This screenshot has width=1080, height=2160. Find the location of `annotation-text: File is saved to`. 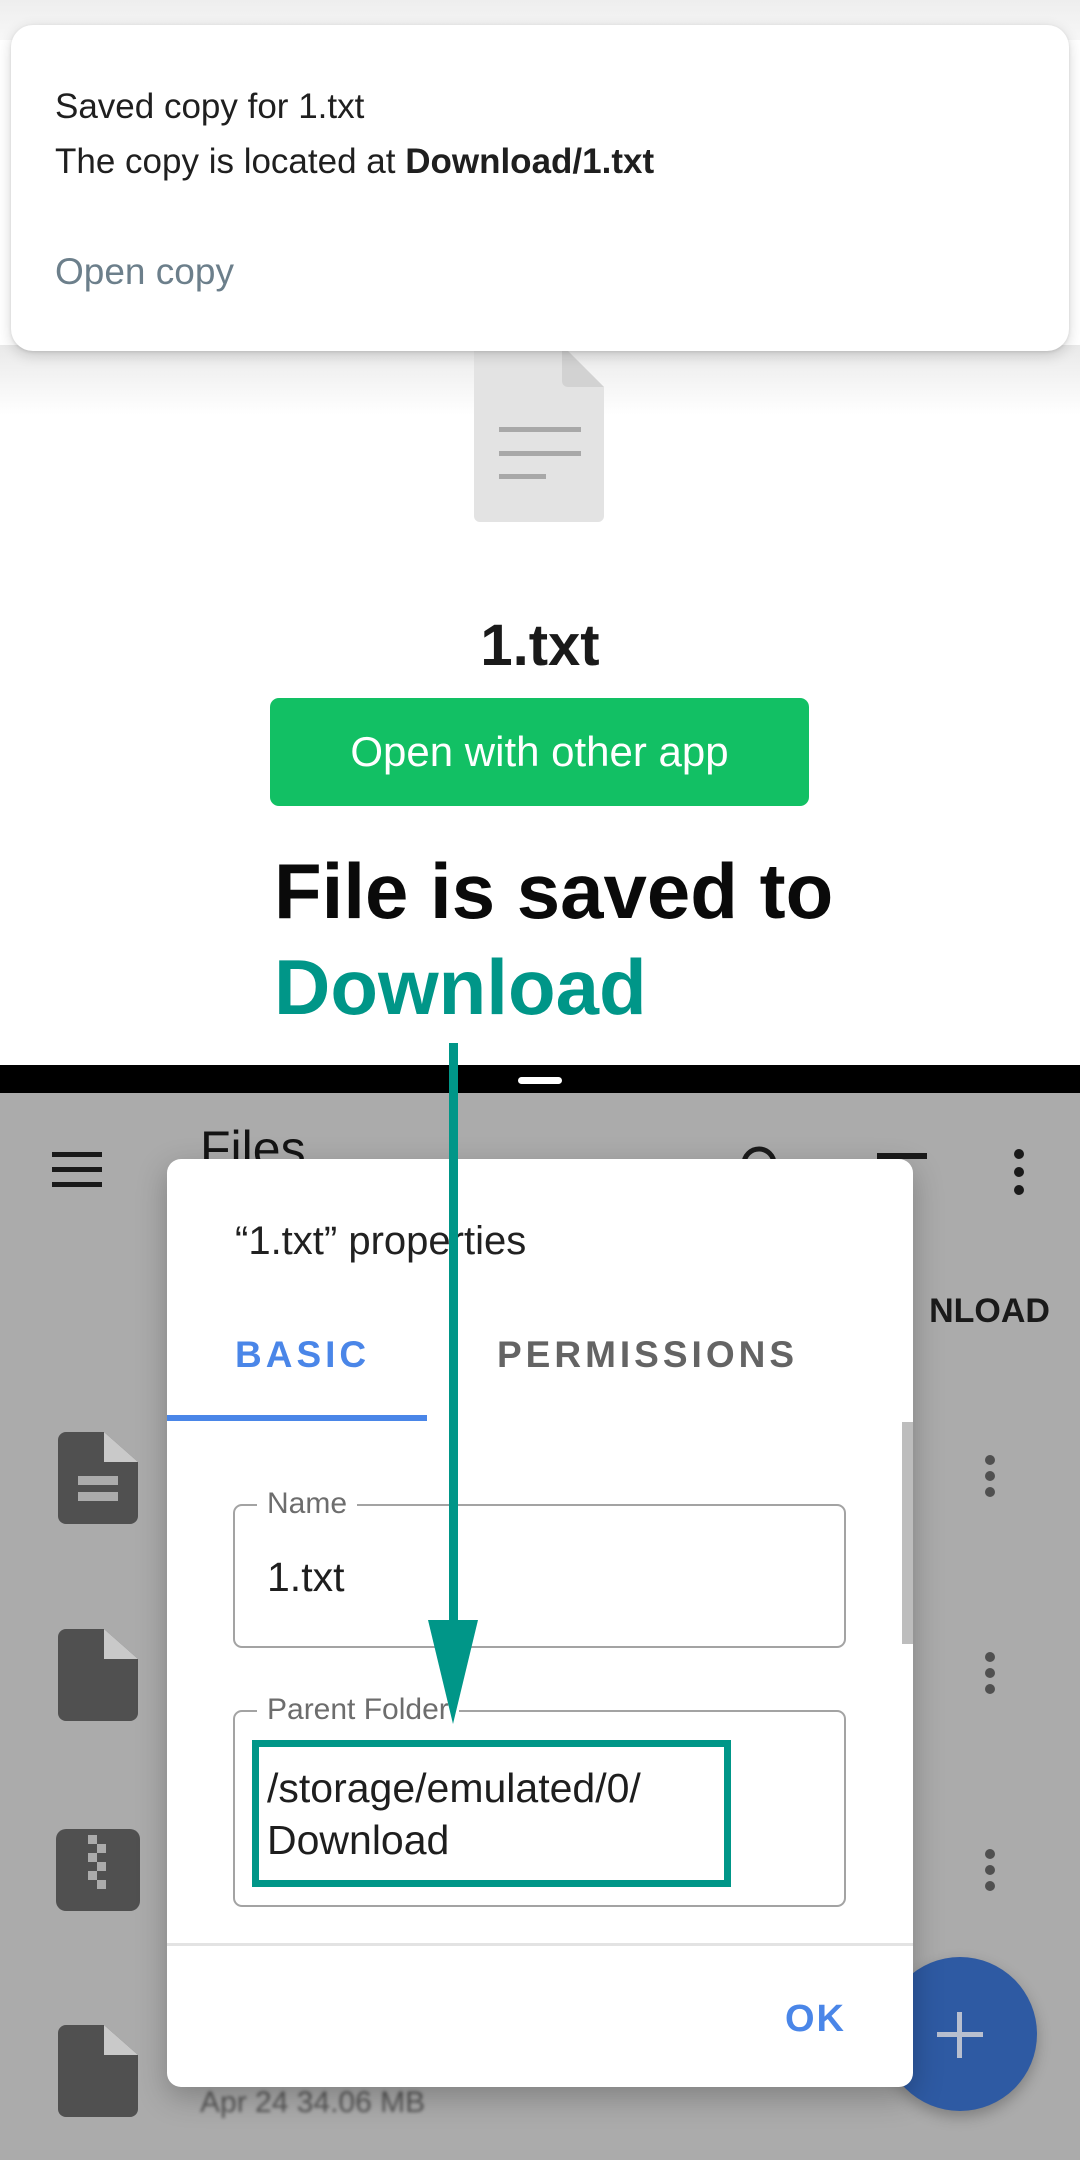

annotation-text: File is saved to is located at coordinates (554, 891).